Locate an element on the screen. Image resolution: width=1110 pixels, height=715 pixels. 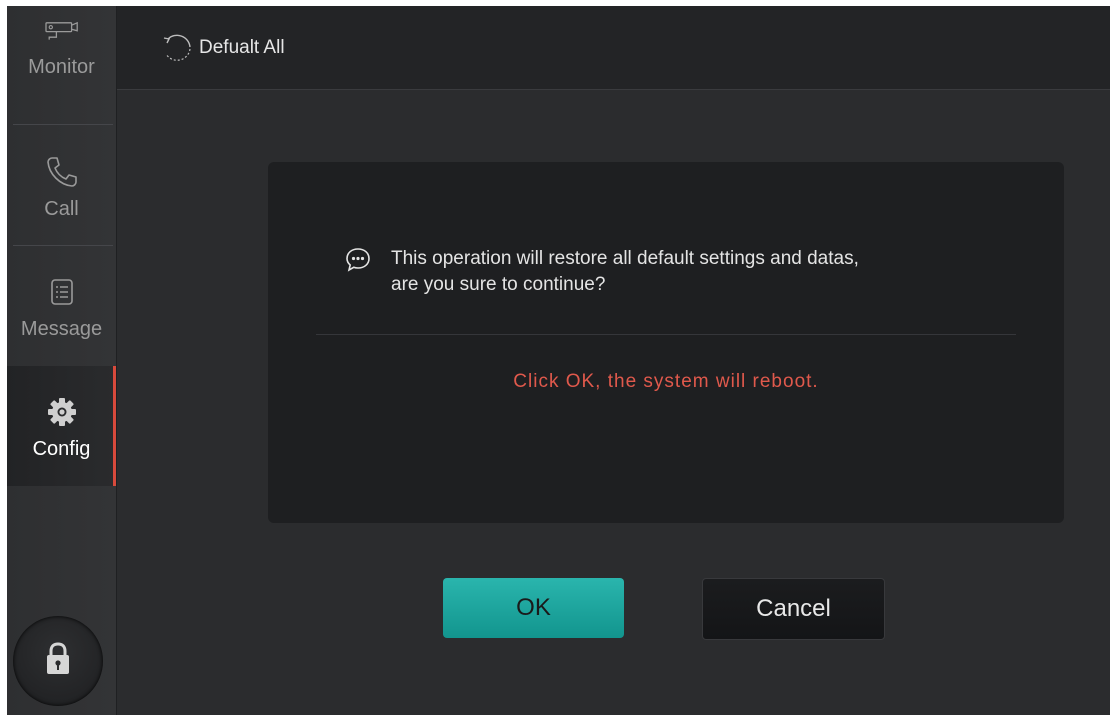
gear-icon is located at coordinates (62, 412).